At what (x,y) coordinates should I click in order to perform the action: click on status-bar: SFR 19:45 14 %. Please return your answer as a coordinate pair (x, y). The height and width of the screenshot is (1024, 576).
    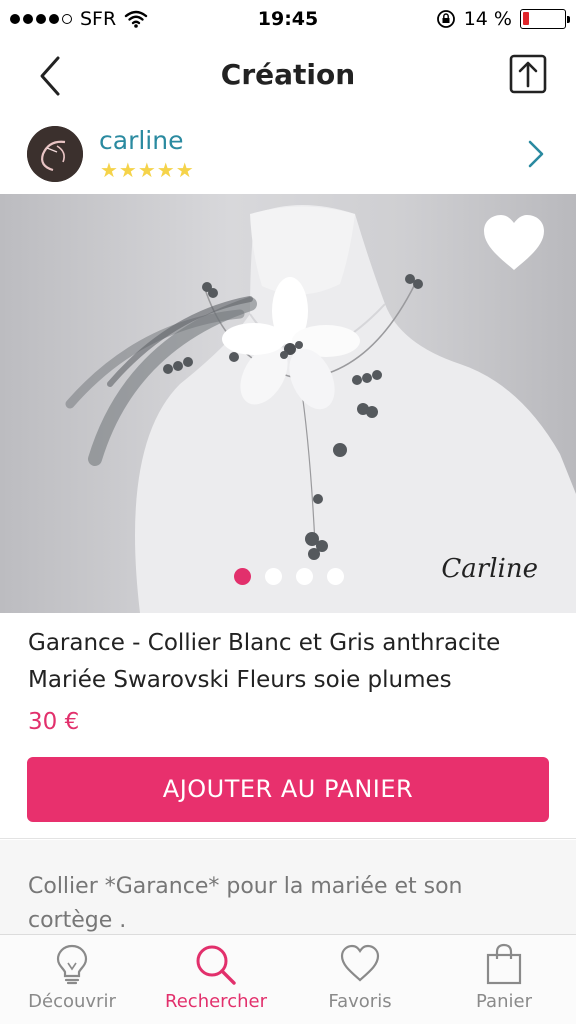
    Looking at the image, I should click on (288, 20).